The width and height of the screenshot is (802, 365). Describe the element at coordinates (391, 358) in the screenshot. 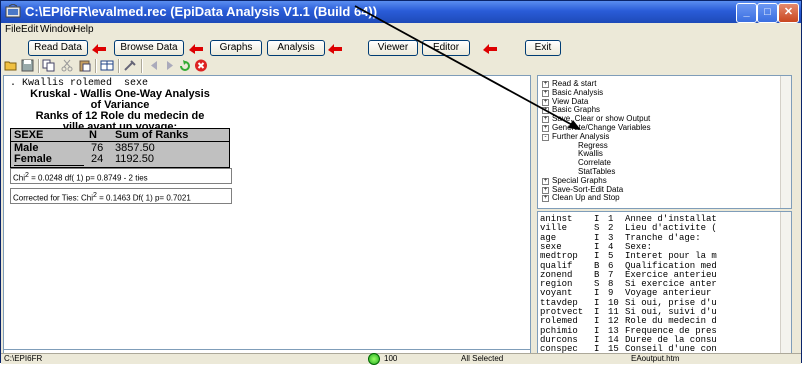

I see `status-record-count: 100` at that location.